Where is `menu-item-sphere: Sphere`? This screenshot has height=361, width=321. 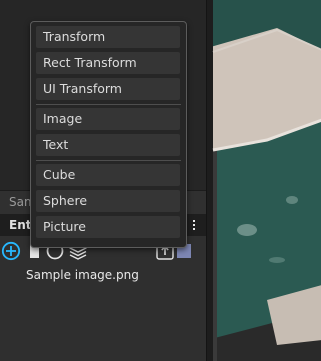
menu-item-sphere: Sphere is located at coordinates (108, 201).